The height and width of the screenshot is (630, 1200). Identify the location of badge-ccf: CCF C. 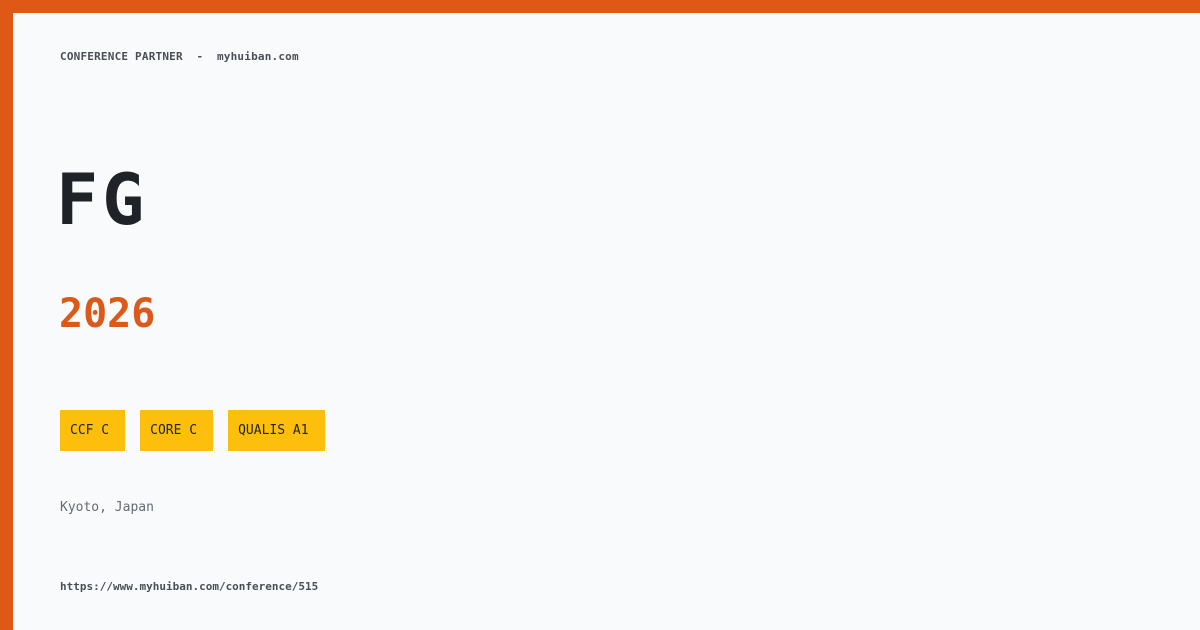
(93, 430).